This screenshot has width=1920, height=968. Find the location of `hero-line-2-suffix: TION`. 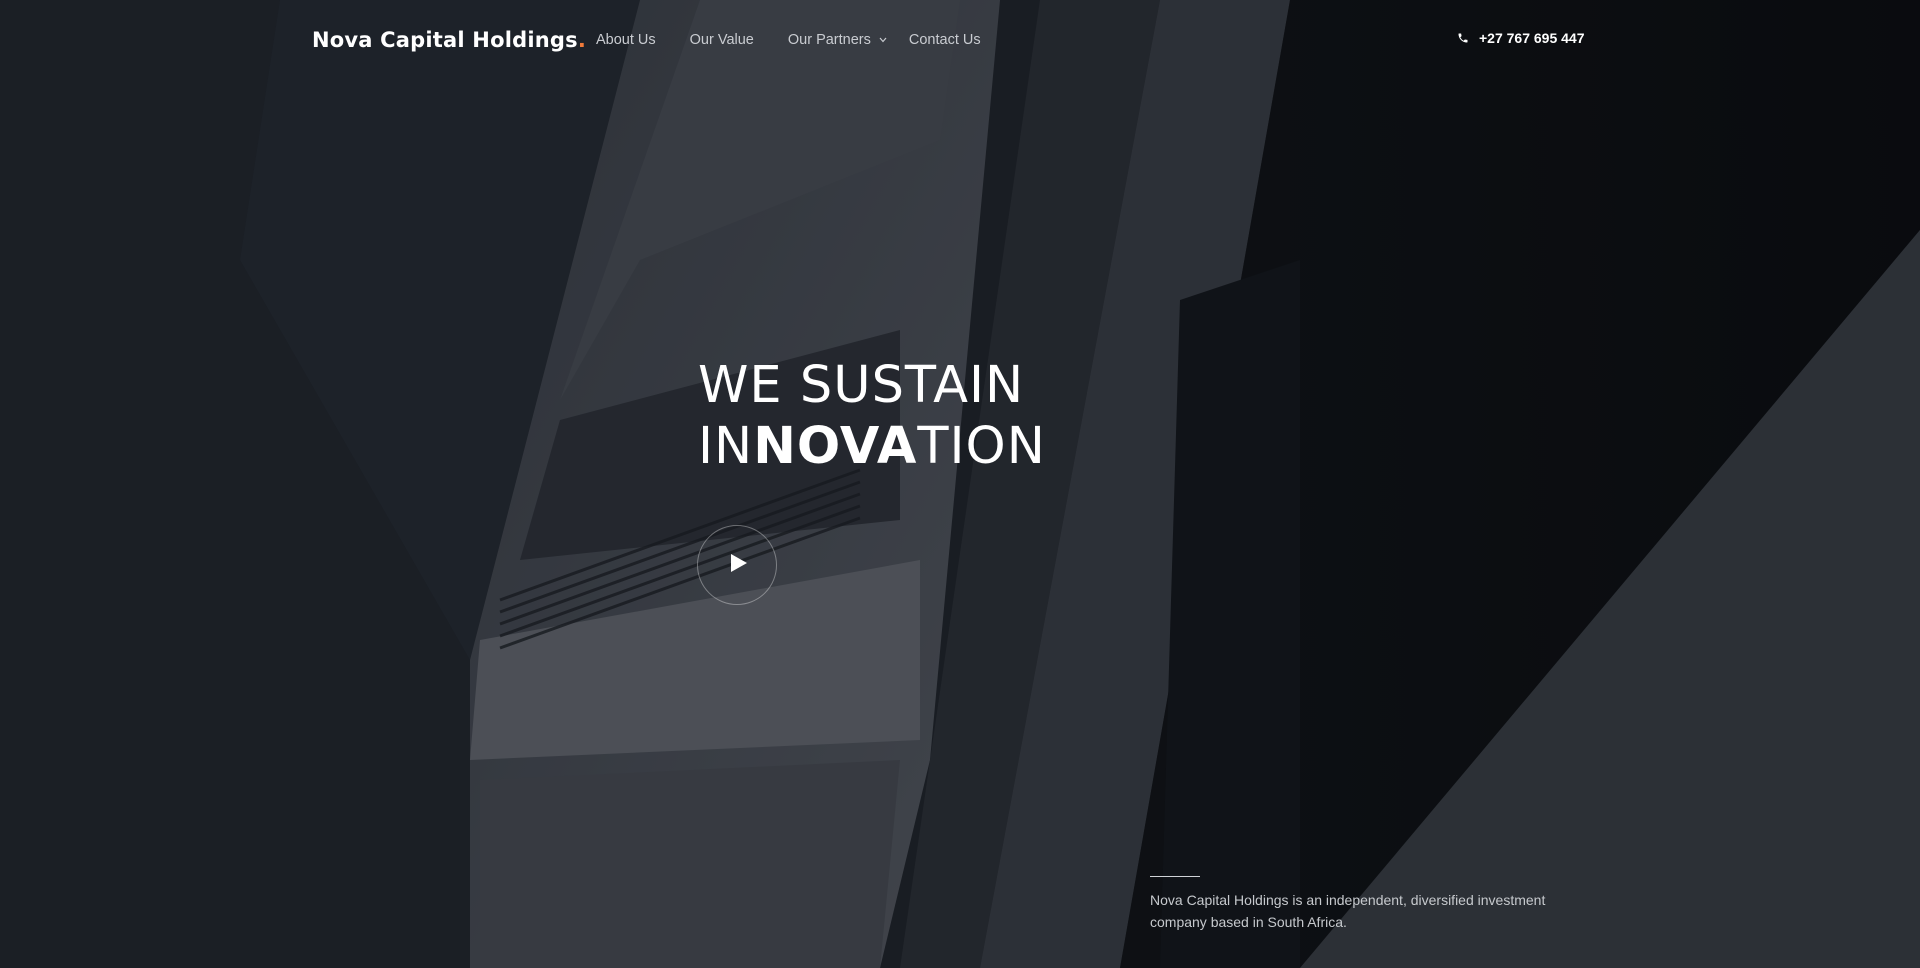

hero-line-2-suffix: TION is located at coordinates (981, 446).